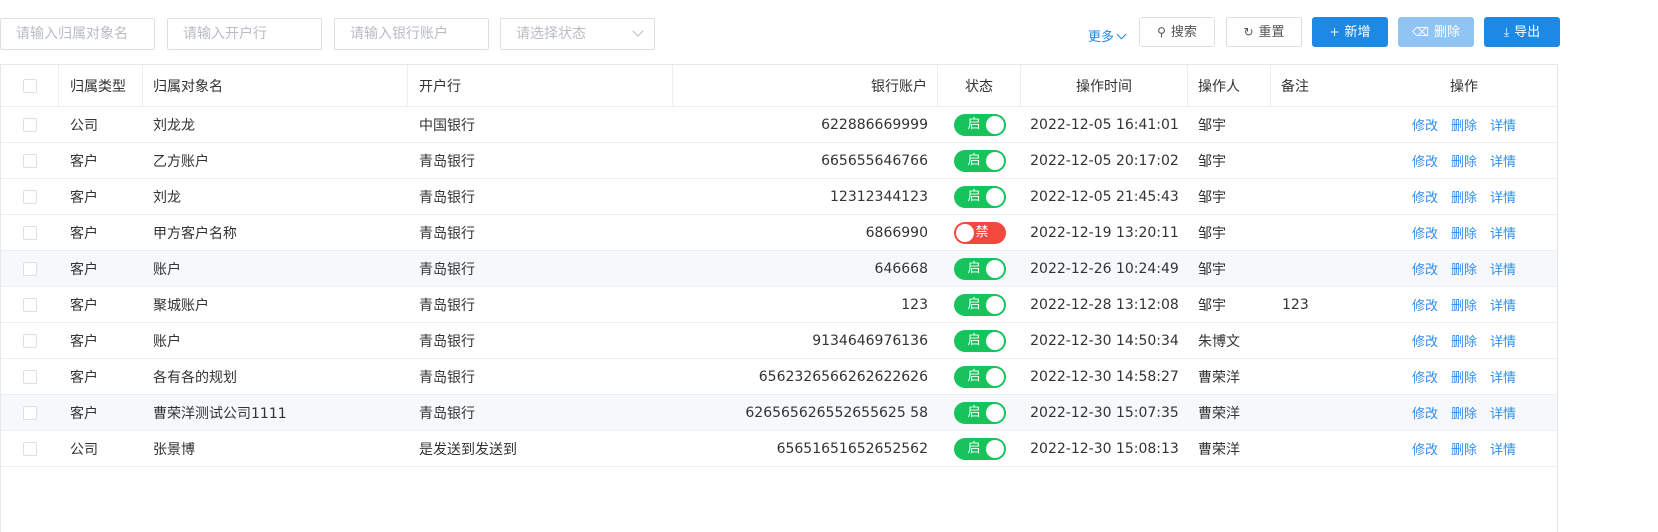 Image resolution: width=1658 pixels, height=532 pixels. I want to click on account-cell: 6562326566262622626, so click(843, 376).